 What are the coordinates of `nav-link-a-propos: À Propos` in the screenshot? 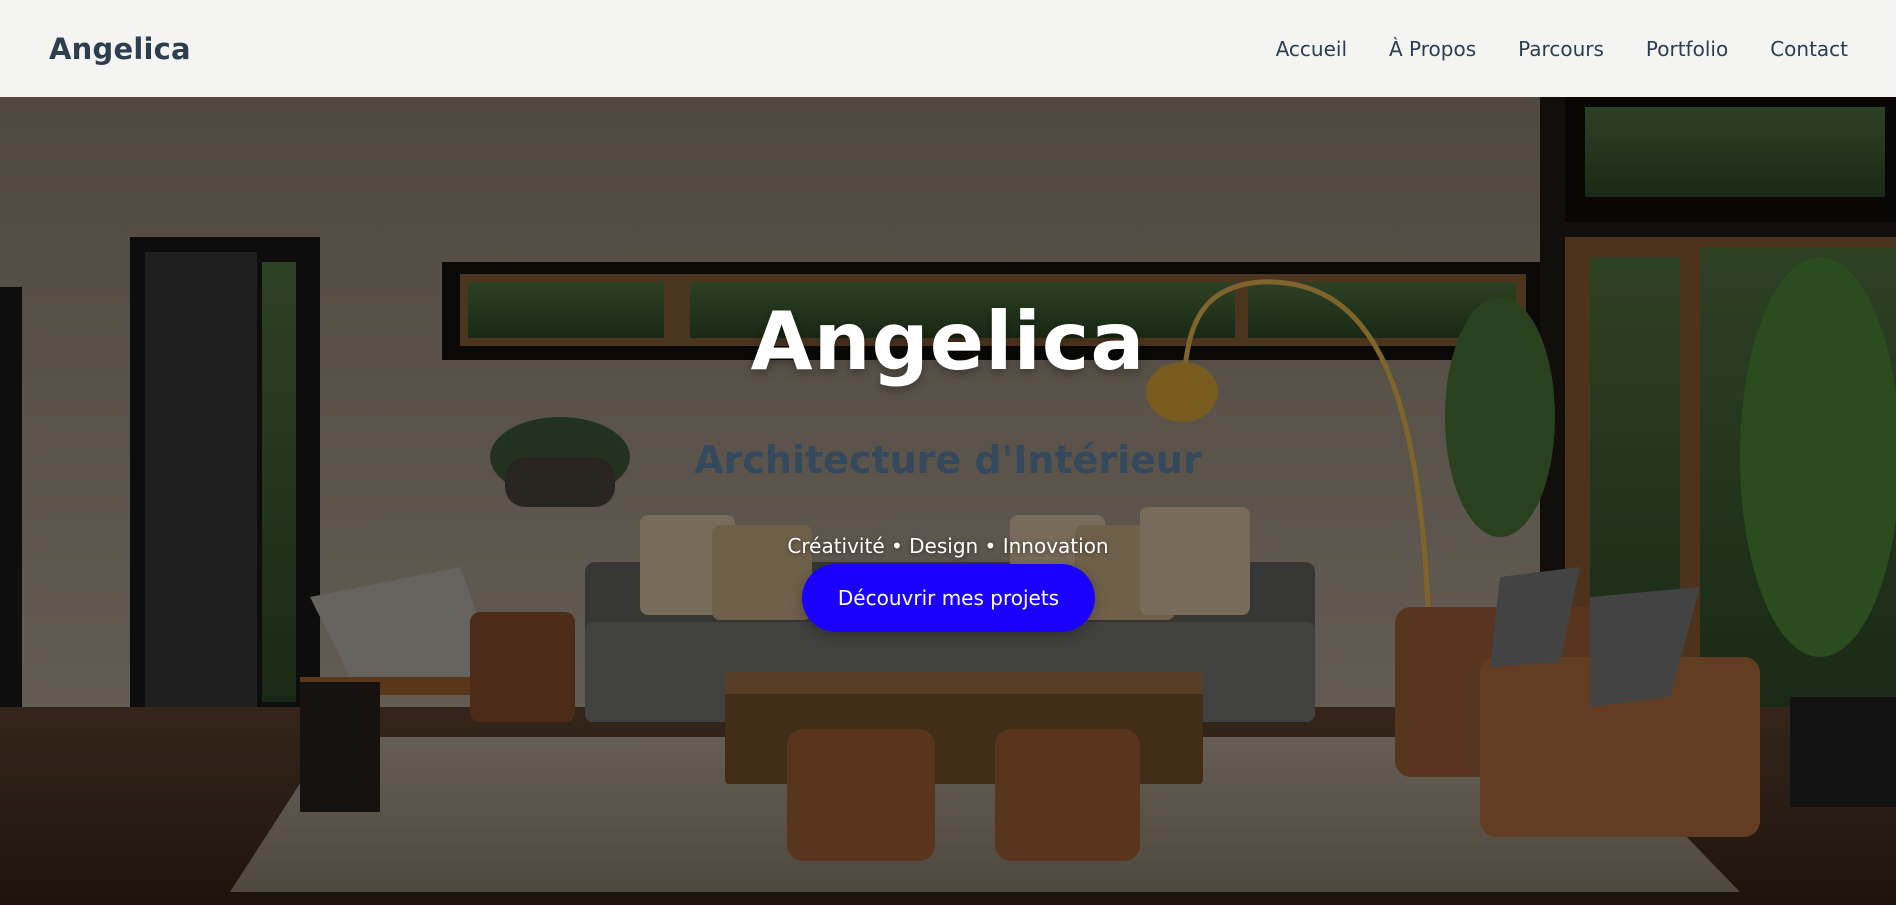 It's located at (1432, 49).